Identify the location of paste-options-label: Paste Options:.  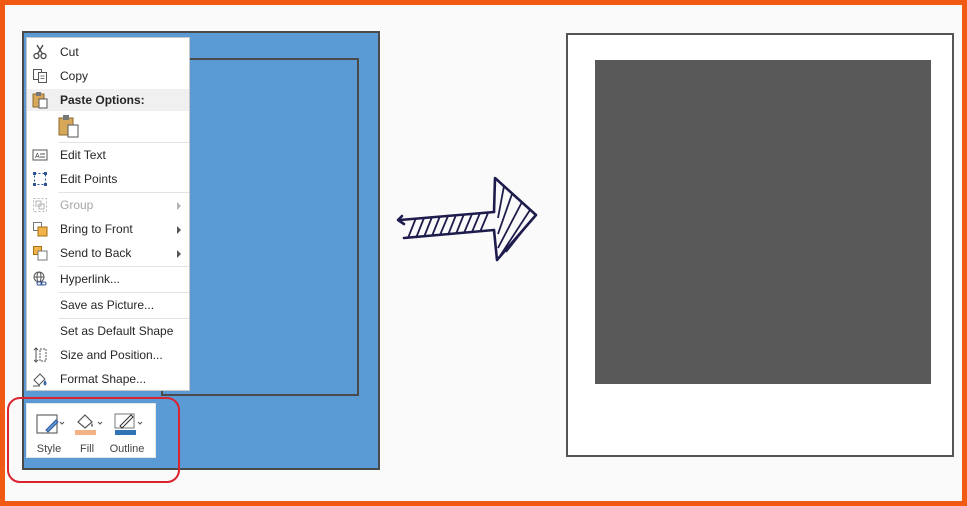
(102, 100).